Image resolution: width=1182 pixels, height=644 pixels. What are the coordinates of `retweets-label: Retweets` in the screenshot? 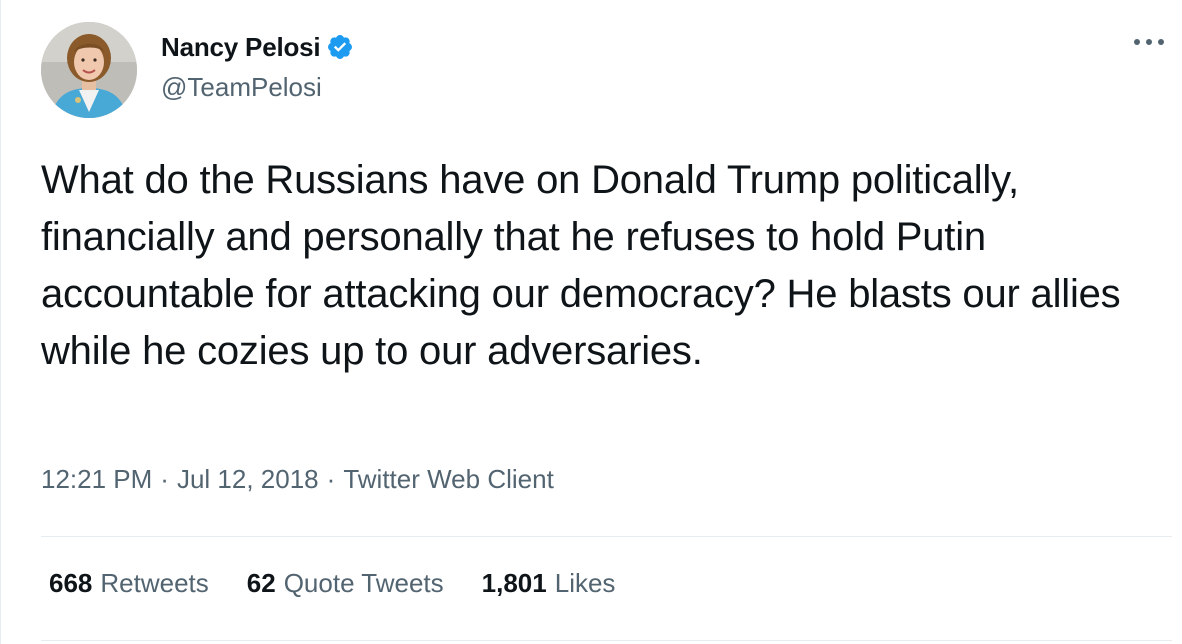 It's located at (154, 583).